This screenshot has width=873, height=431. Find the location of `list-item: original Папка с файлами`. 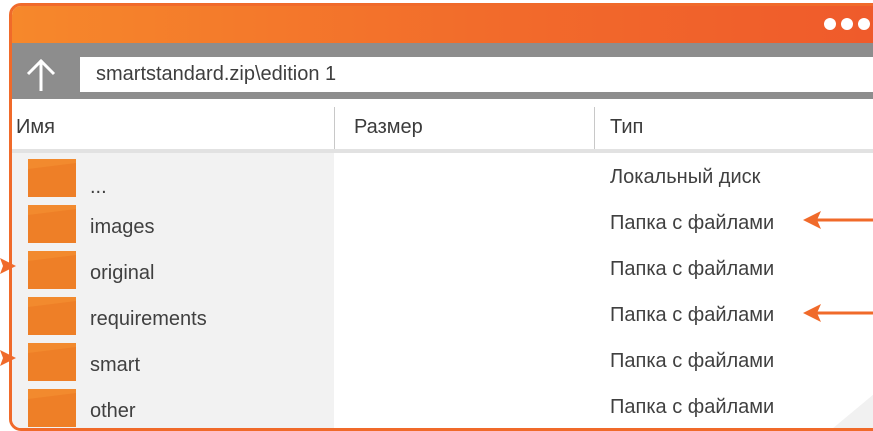

list-item: original Папка с файлами is located at coordinates (442, 270).